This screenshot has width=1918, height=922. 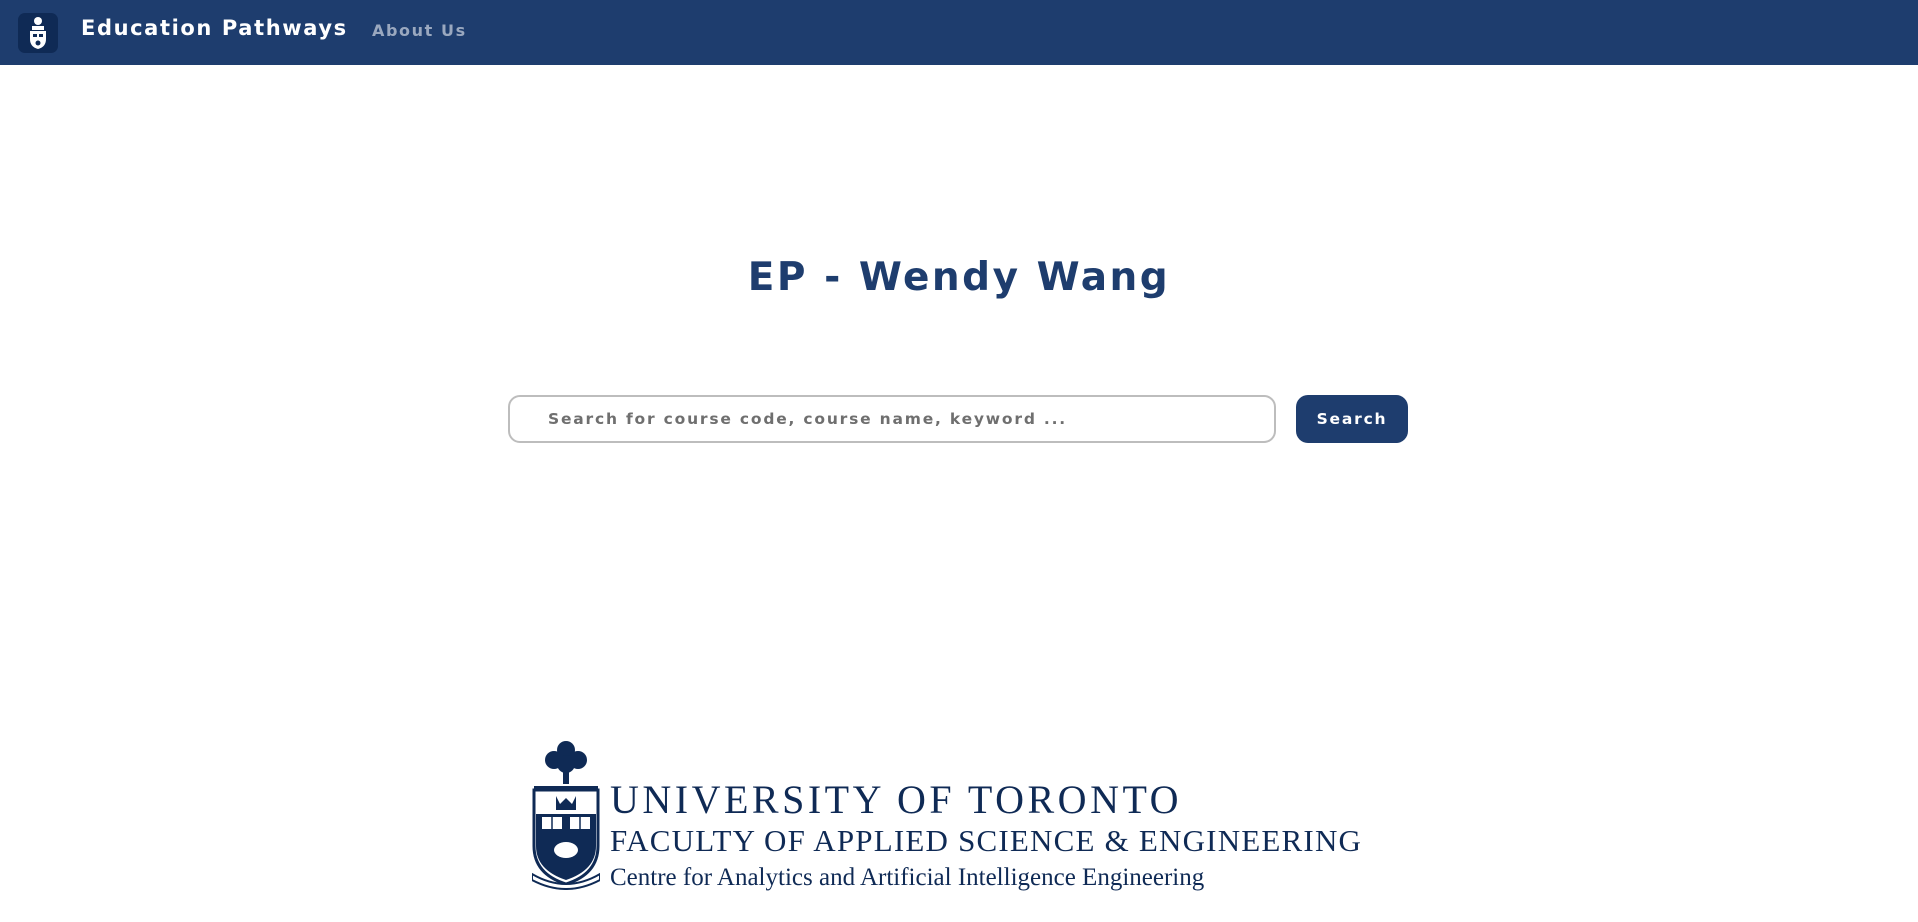 I want to click on top-navbar: Education Pathways About Us, so click(x=959, y=32).